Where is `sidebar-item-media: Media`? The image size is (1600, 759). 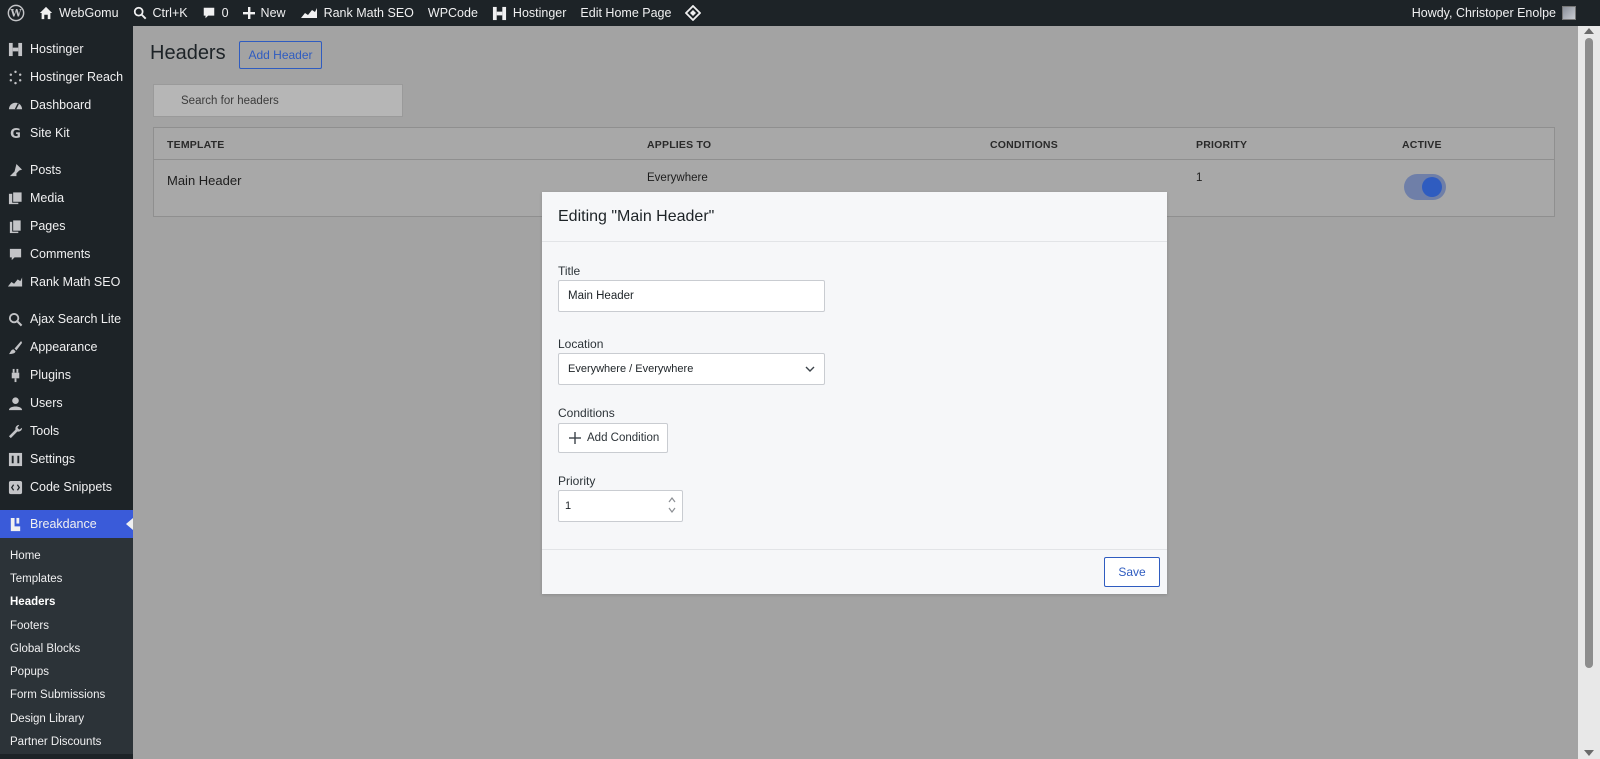
sidebar-item-media: Media is located at coordinates (66, 198).